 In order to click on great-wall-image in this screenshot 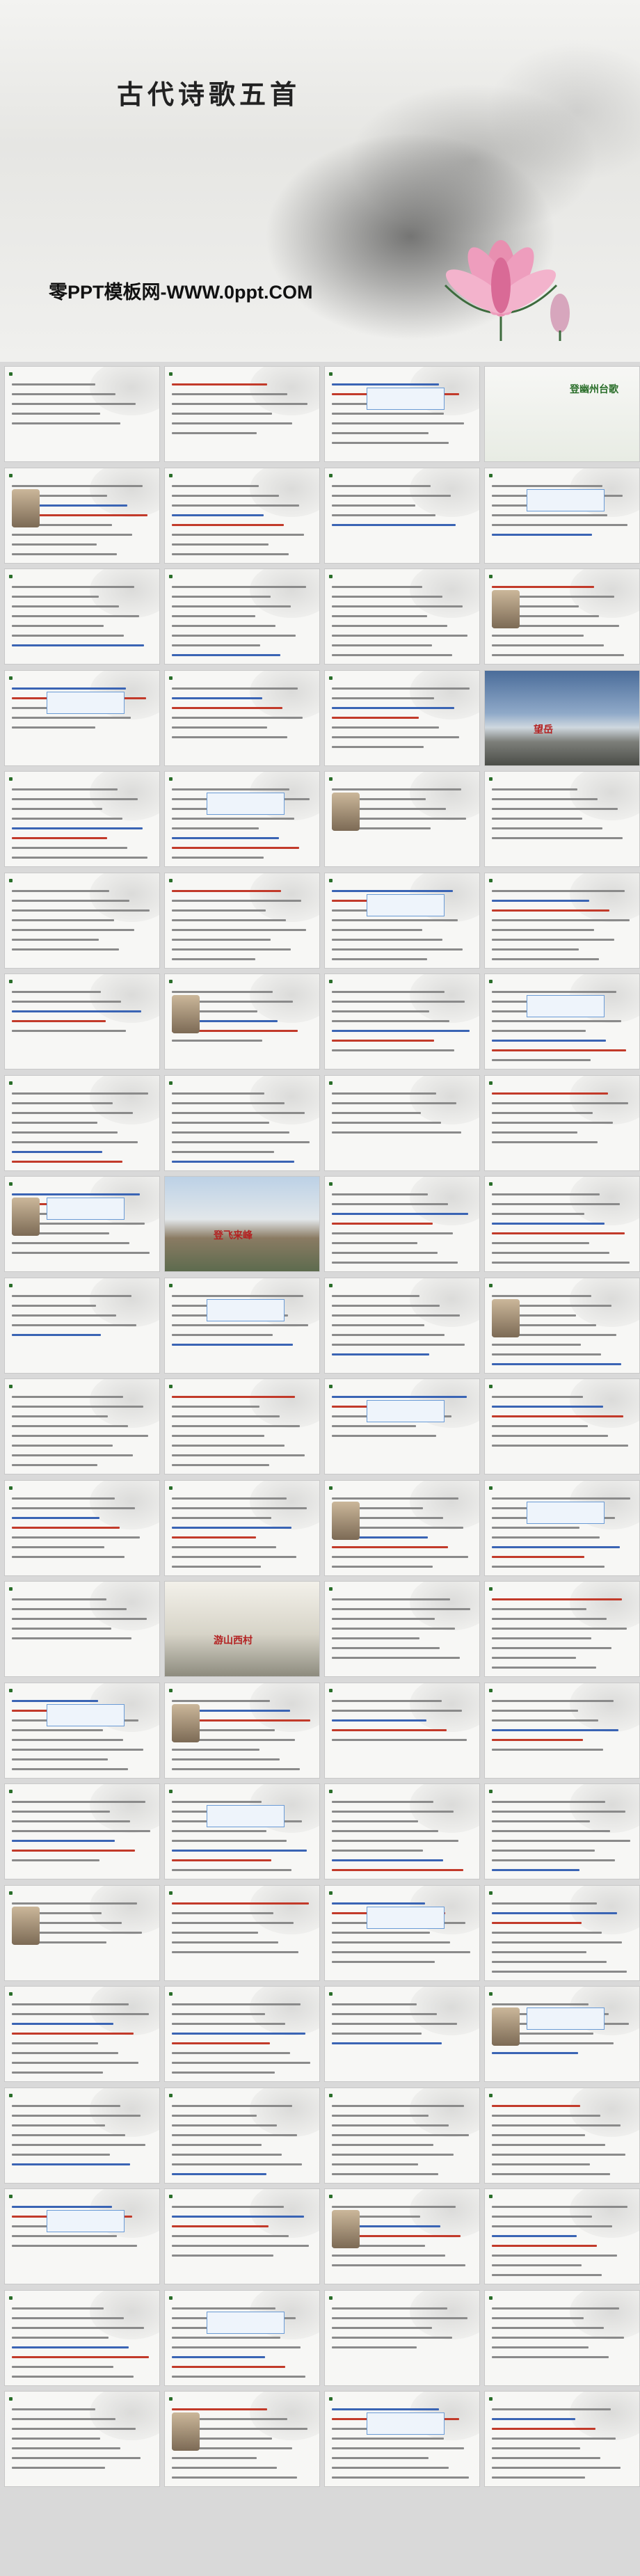, I will do `click(242, 1224)`.